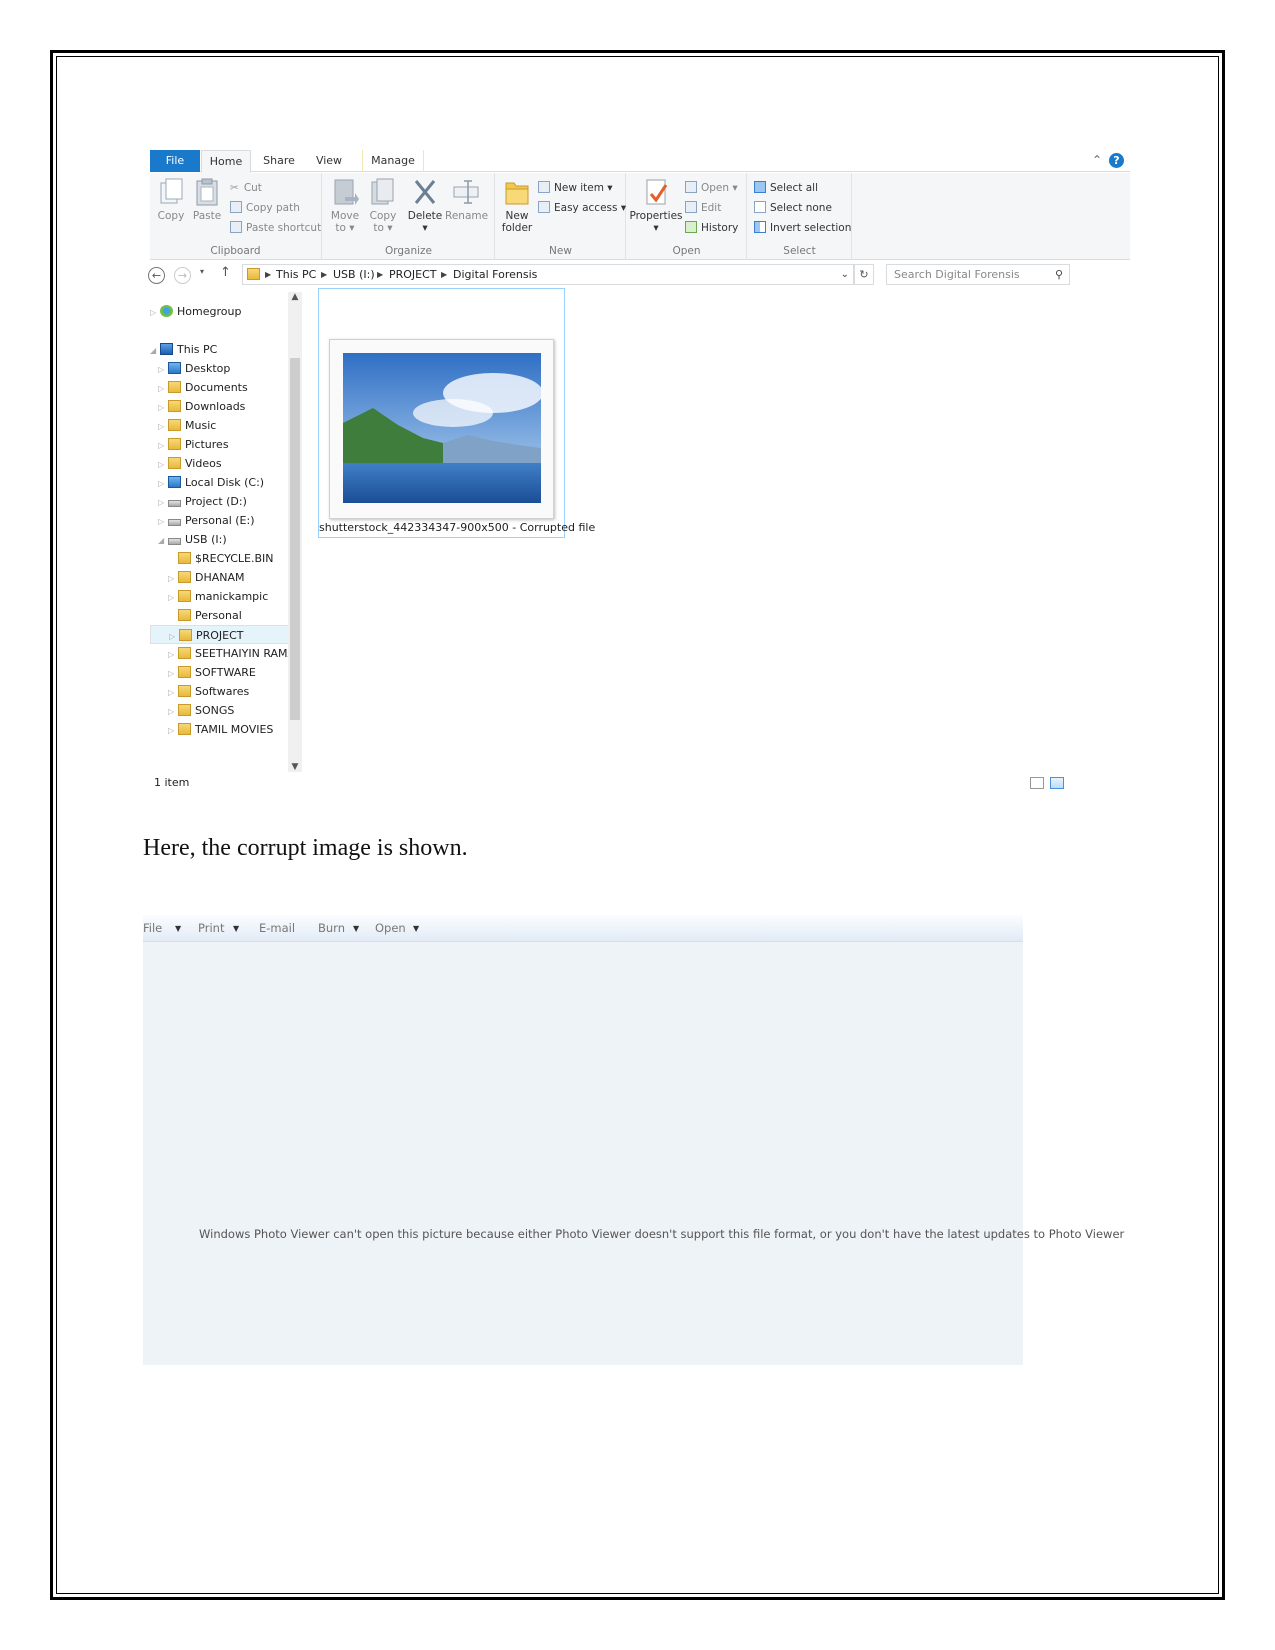 The height and width of the screenshot is (1650, 1275). Describe the element at coordinates (193, 444) in the screenshot. I see `nav-item-pictures: ▷ Pictures` at that location.